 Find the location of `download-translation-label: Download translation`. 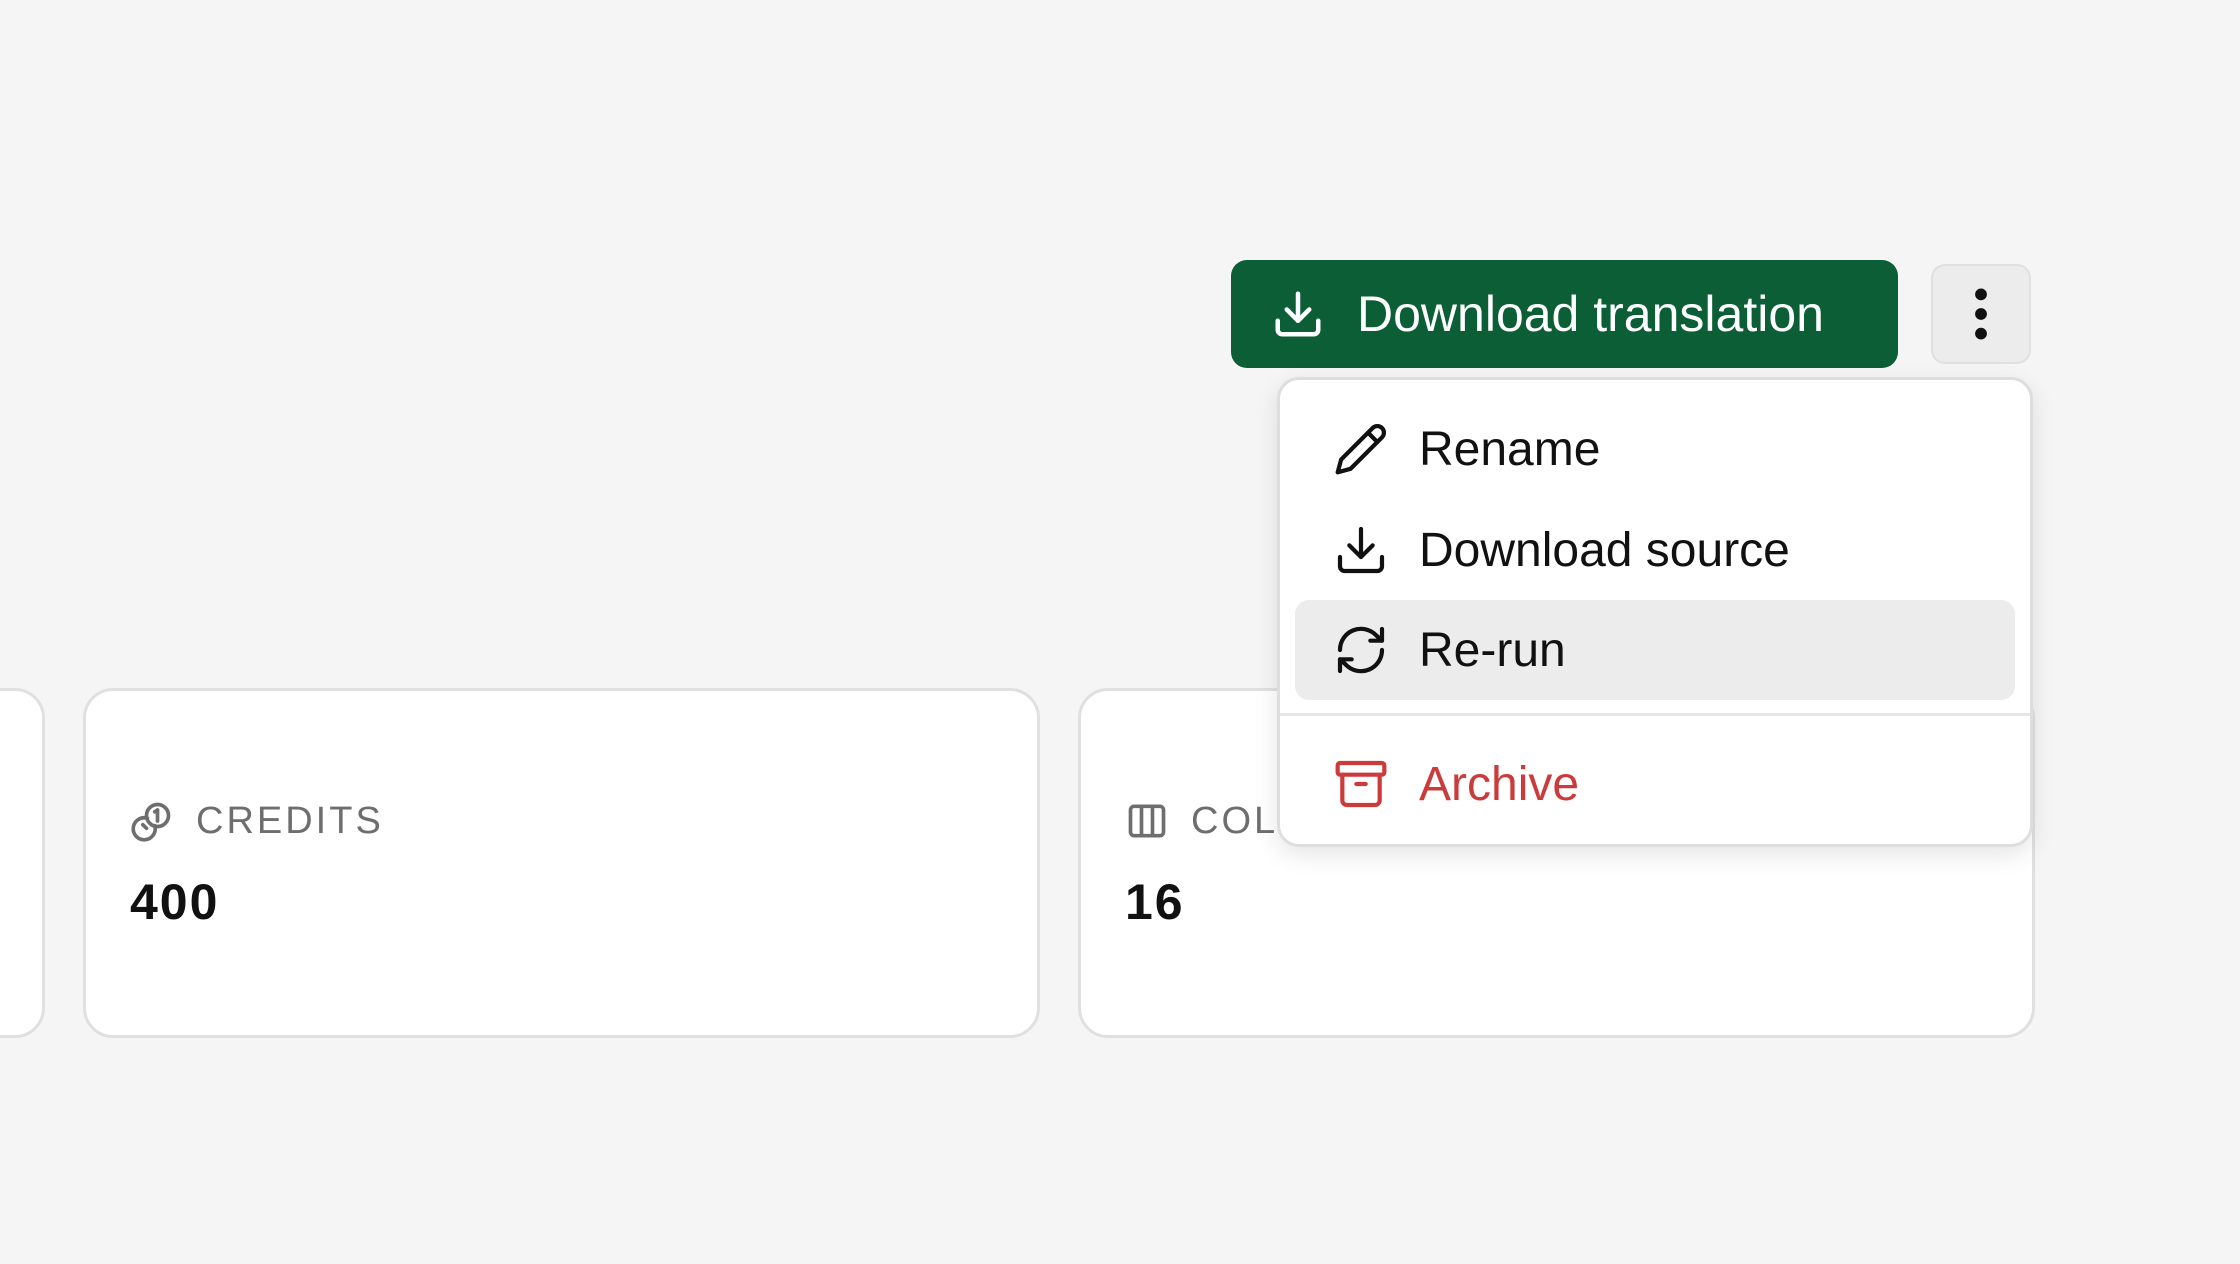

download-translation-label: Download translation is located at coordinates (1590, 314).